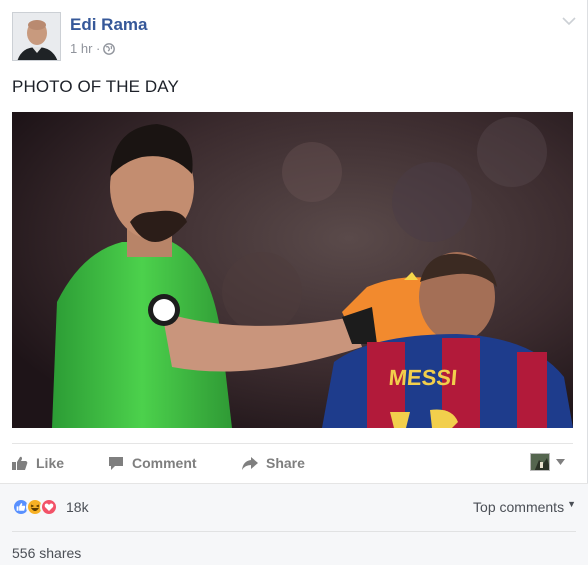  I want to click on reactions-summary: 18k, so click(50, 507).